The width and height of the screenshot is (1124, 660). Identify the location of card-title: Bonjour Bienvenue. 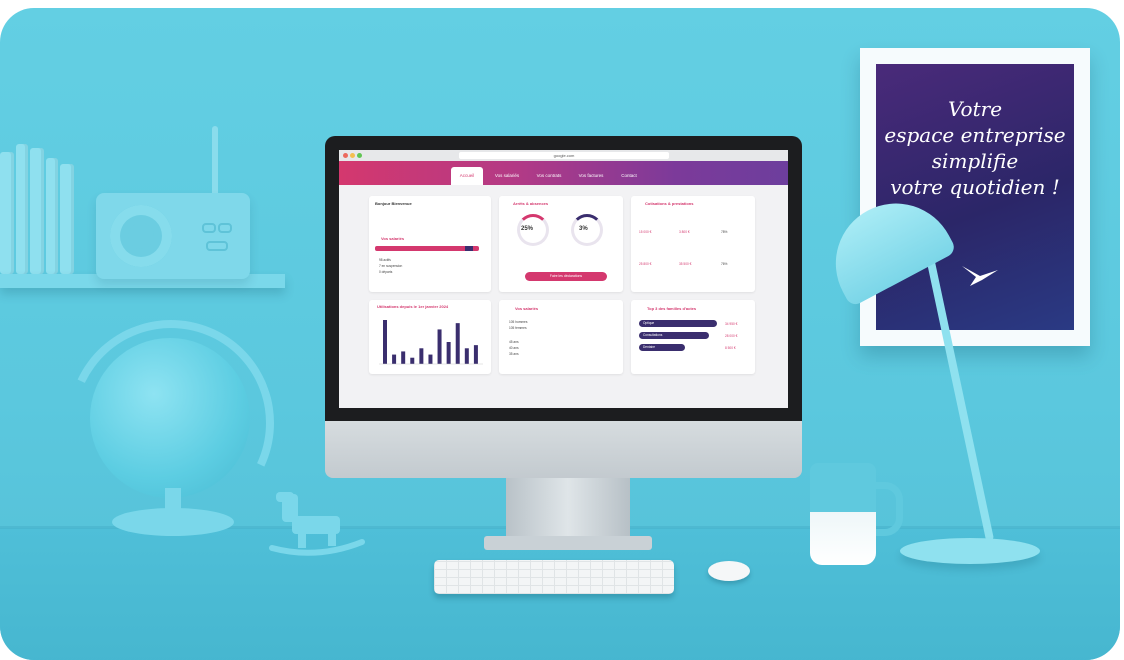
(393, 203).